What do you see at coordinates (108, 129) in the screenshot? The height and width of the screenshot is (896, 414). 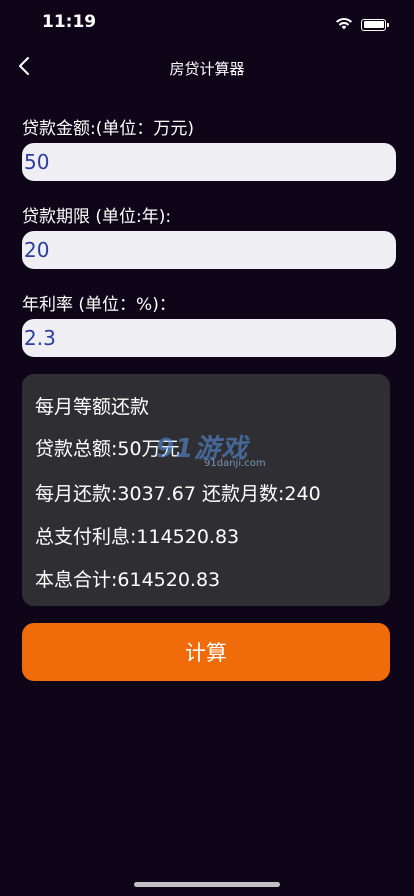 I see `loan-amount-label: 贷款金额:(单位：万元)` at bounding box center [108, 129].